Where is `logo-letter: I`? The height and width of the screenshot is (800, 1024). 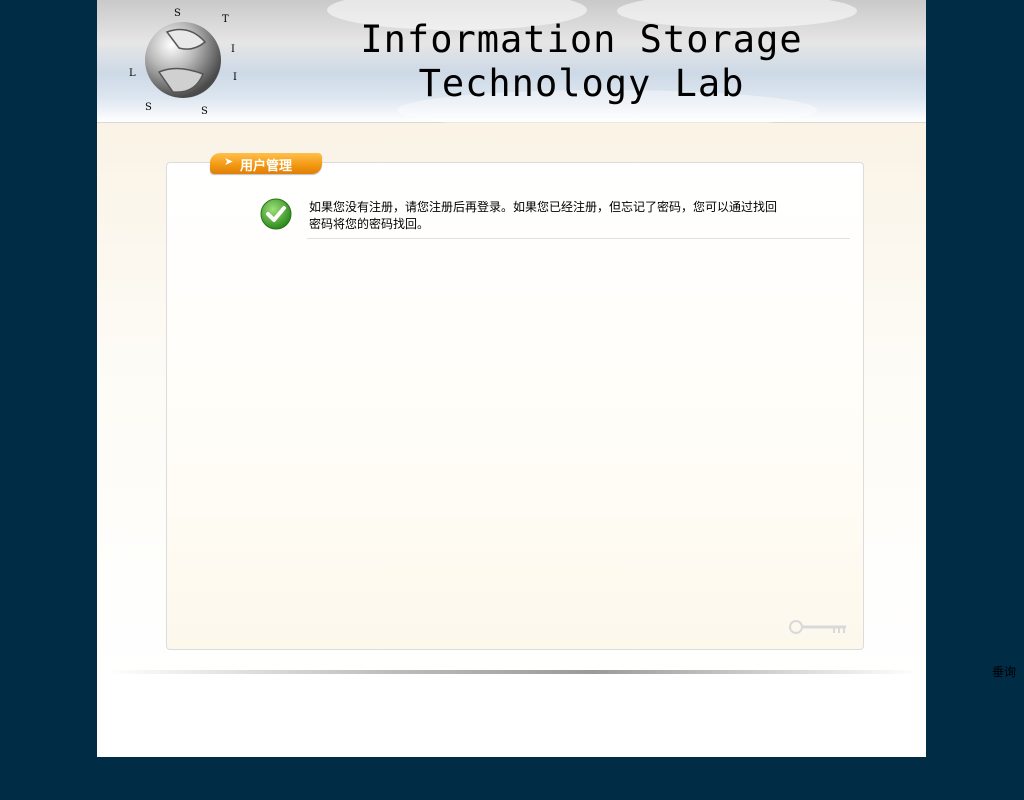
logo-letter: I is located at coordinates (233, 49).